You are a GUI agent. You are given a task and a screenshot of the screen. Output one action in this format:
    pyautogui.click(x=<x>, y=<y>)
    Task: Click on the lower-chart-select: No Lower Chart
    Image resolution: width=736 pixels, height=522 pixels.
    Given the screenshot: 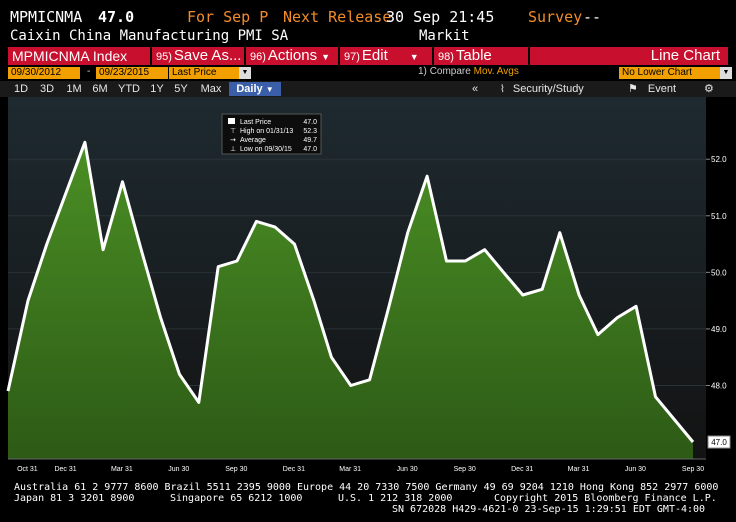 What is the action you would take?
    pyautogui.click(x=669, y=73)
    